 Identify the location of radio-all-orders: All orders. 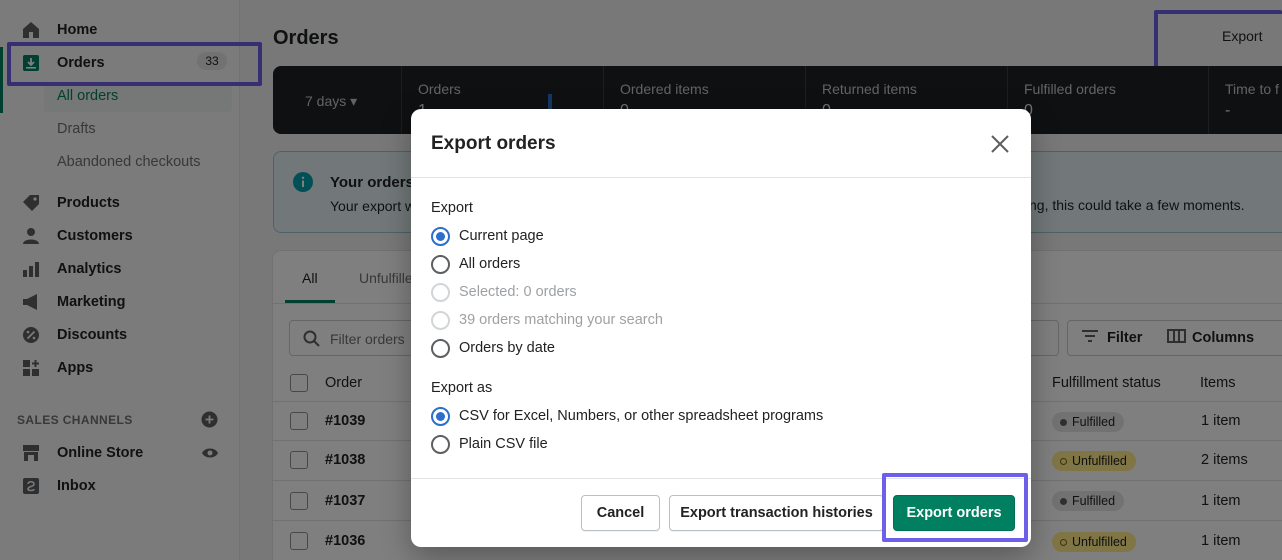
(475, 264).